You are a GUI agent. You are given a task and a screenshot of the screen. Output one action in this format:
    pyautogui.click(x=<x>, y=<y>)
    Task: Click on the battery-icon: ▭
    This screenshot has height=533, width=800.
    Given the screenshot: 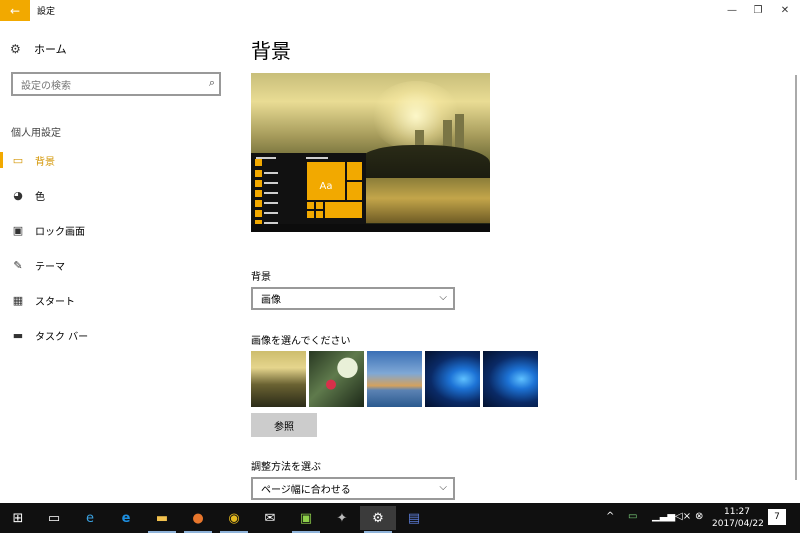 What is the action you would take?
    pyautogui.click(x=632, y=516)
    